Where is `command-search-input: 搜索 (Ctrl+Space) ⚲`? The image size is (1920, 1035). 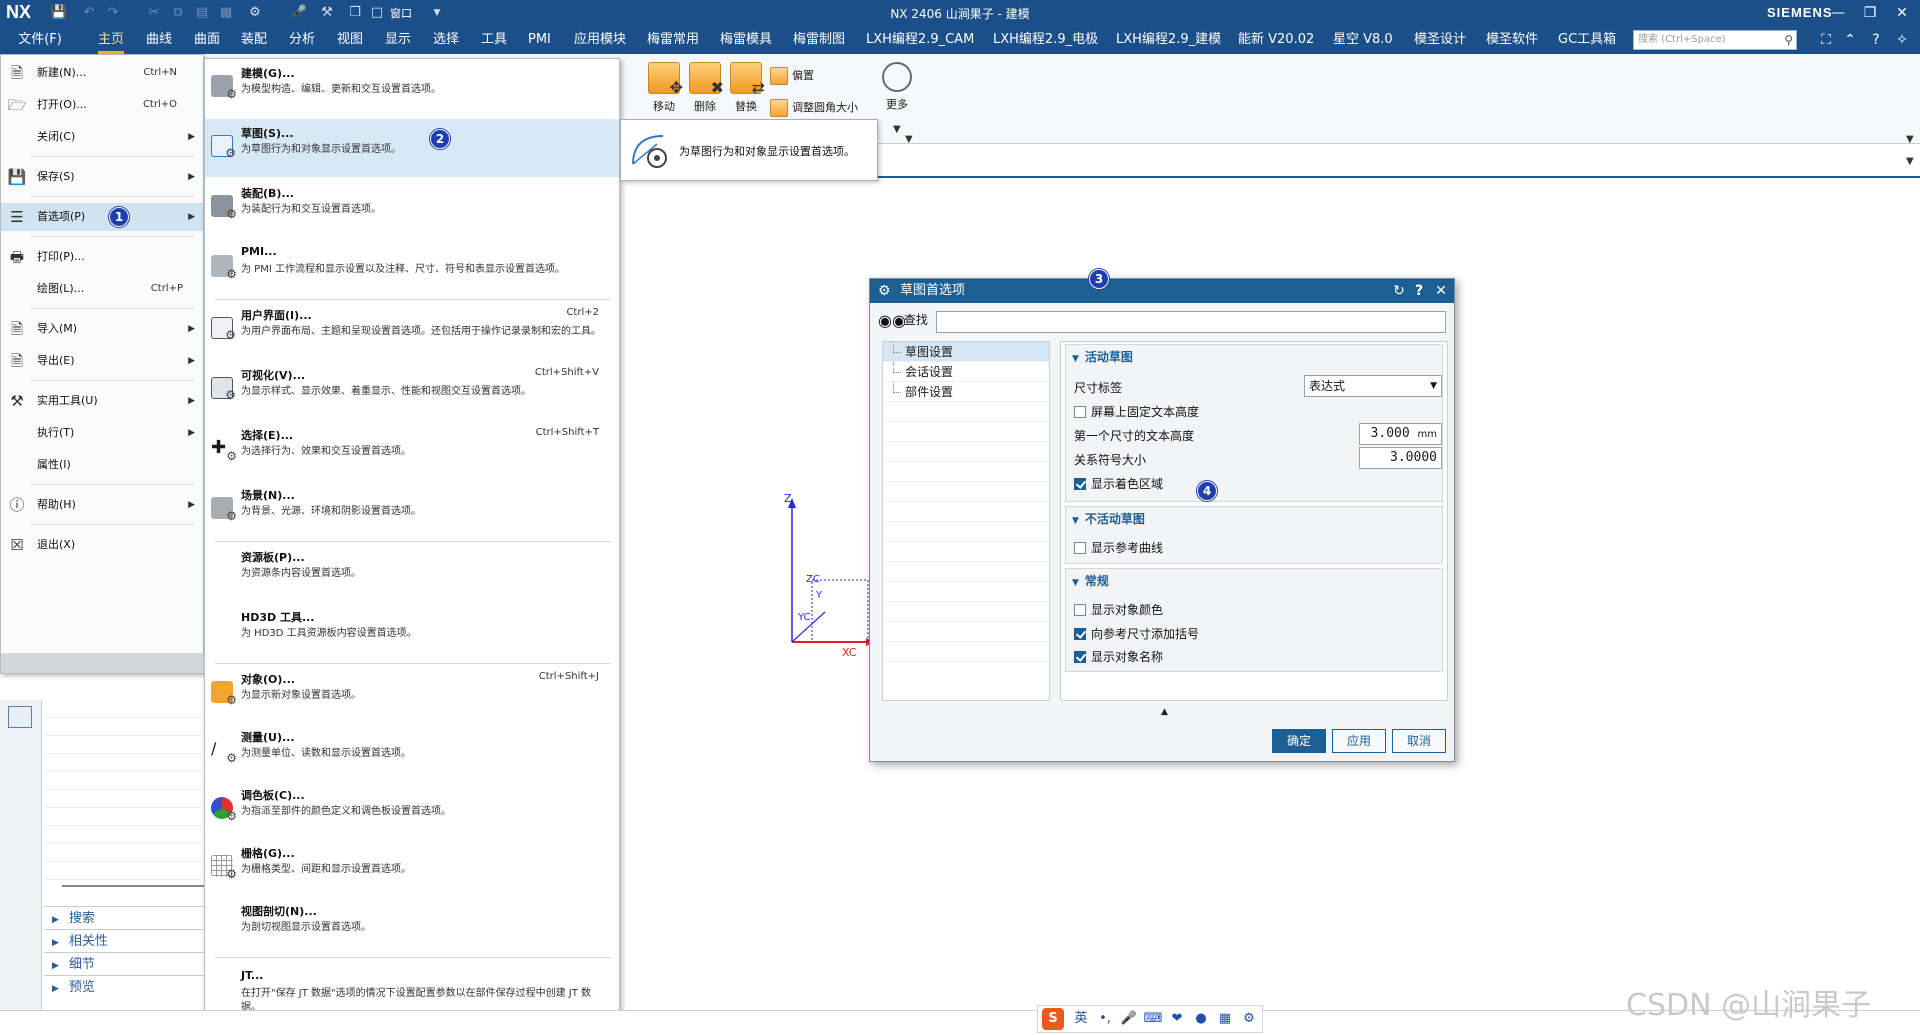
command-search-input: 搜索 (Ctrl+Space) ⚲ is located at coordinates (1715, 40).